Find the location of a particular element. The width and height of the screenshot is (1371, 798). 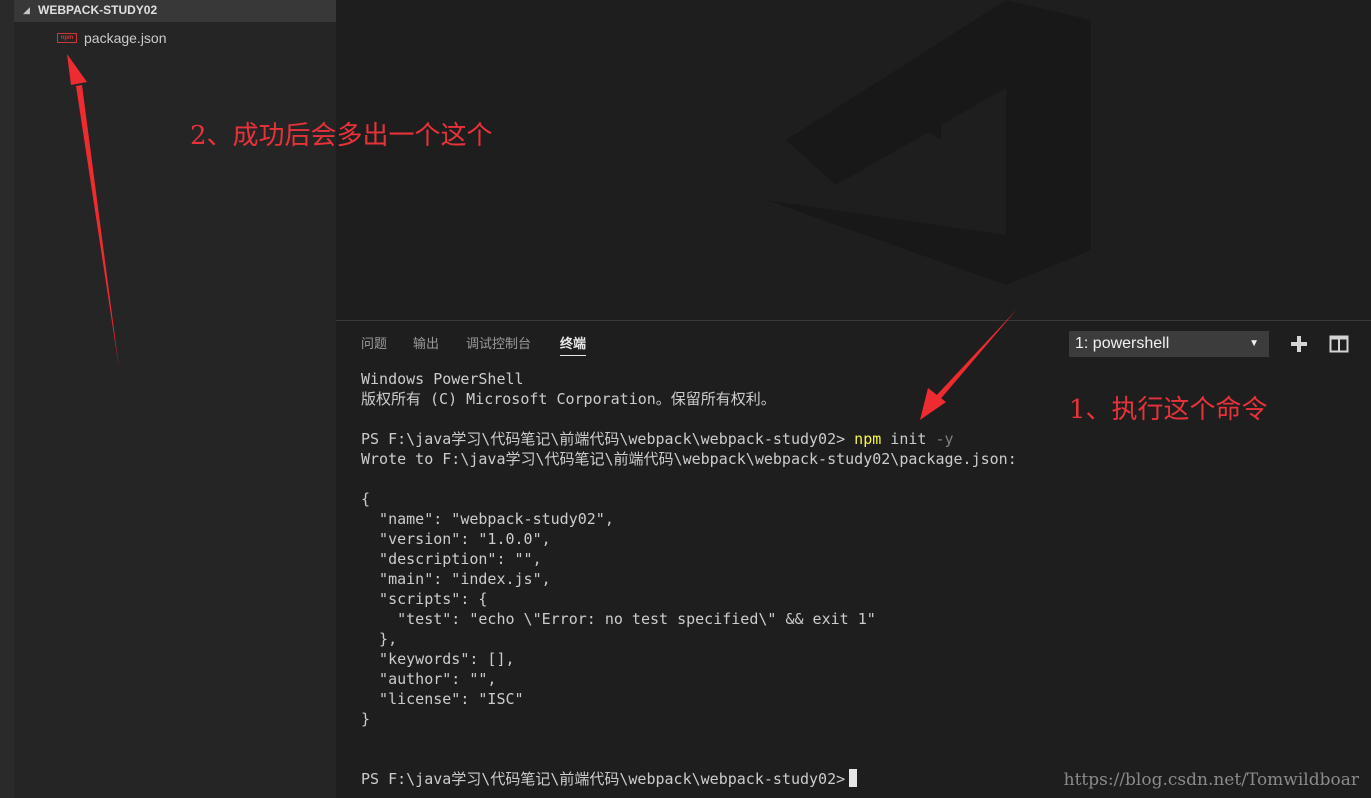

command-flag: -y is located at coordinates (940, 439).